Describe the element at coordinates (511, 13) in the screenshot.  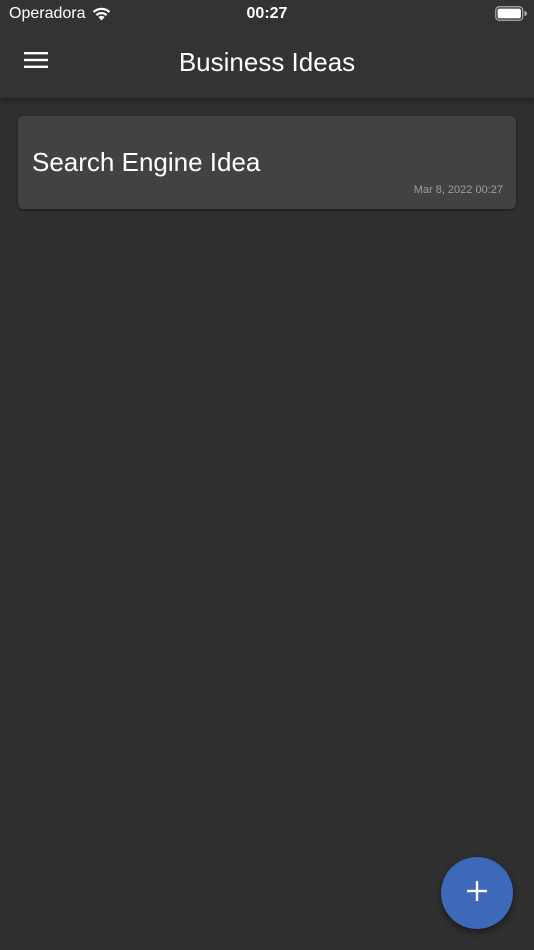
I see `battery-icon` at that location.